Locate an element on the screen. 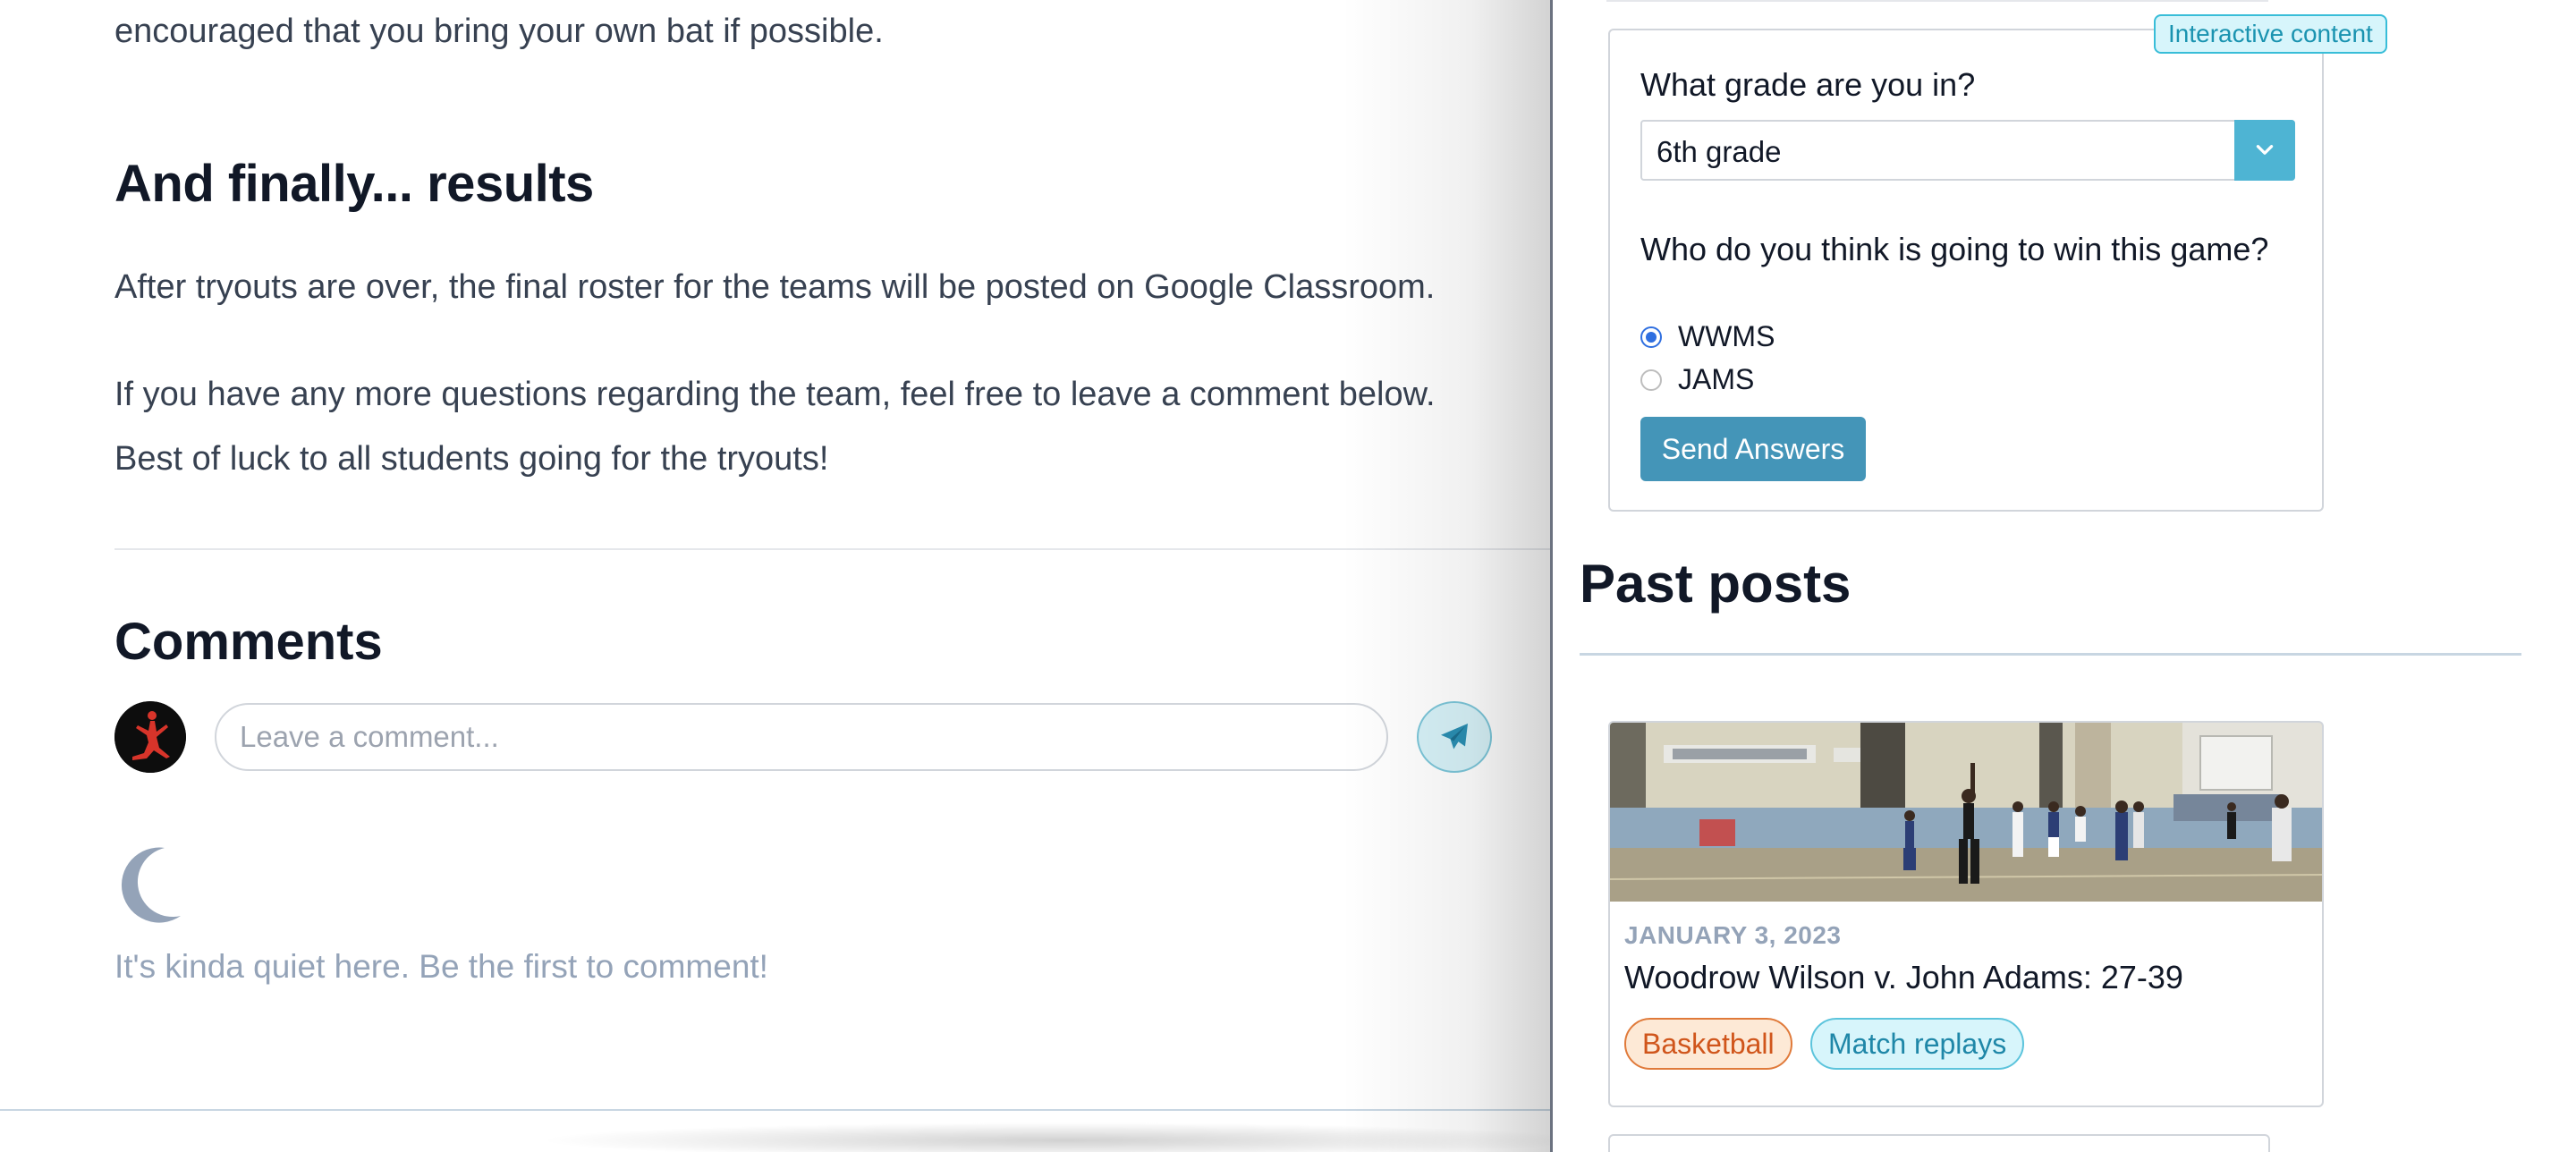  send-comment-button is located at coordinates (1454, 737).